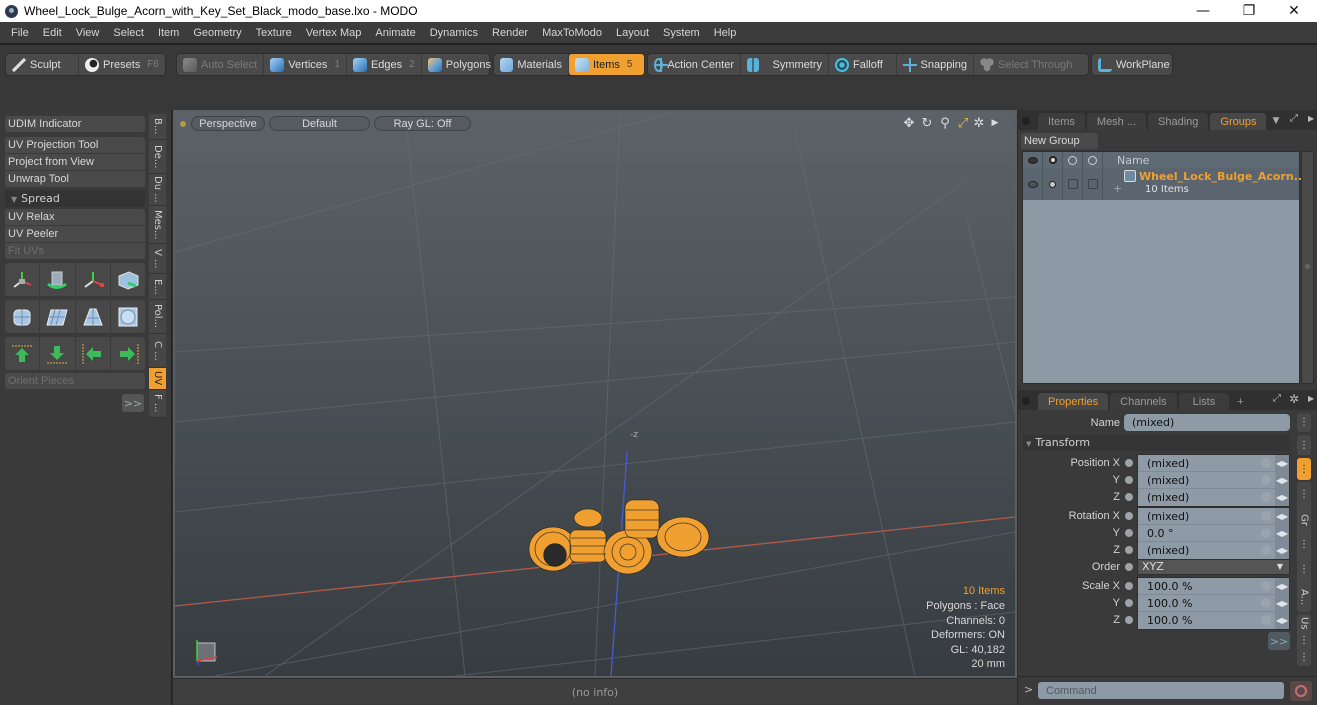  I want to click on command-history-button, so click(1301, 691).